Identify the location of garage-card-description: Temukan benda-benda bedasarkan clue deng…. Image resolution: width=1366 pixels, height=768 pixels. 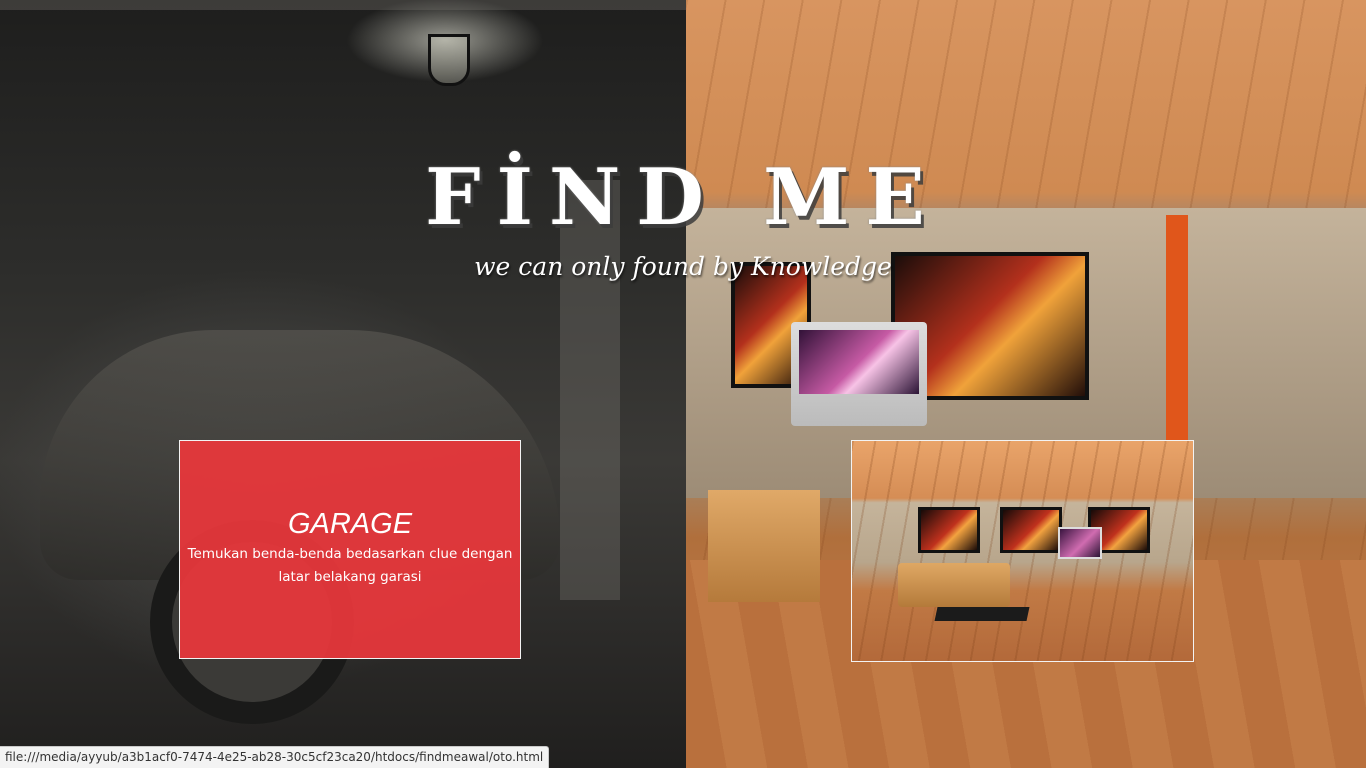
(350, 565).